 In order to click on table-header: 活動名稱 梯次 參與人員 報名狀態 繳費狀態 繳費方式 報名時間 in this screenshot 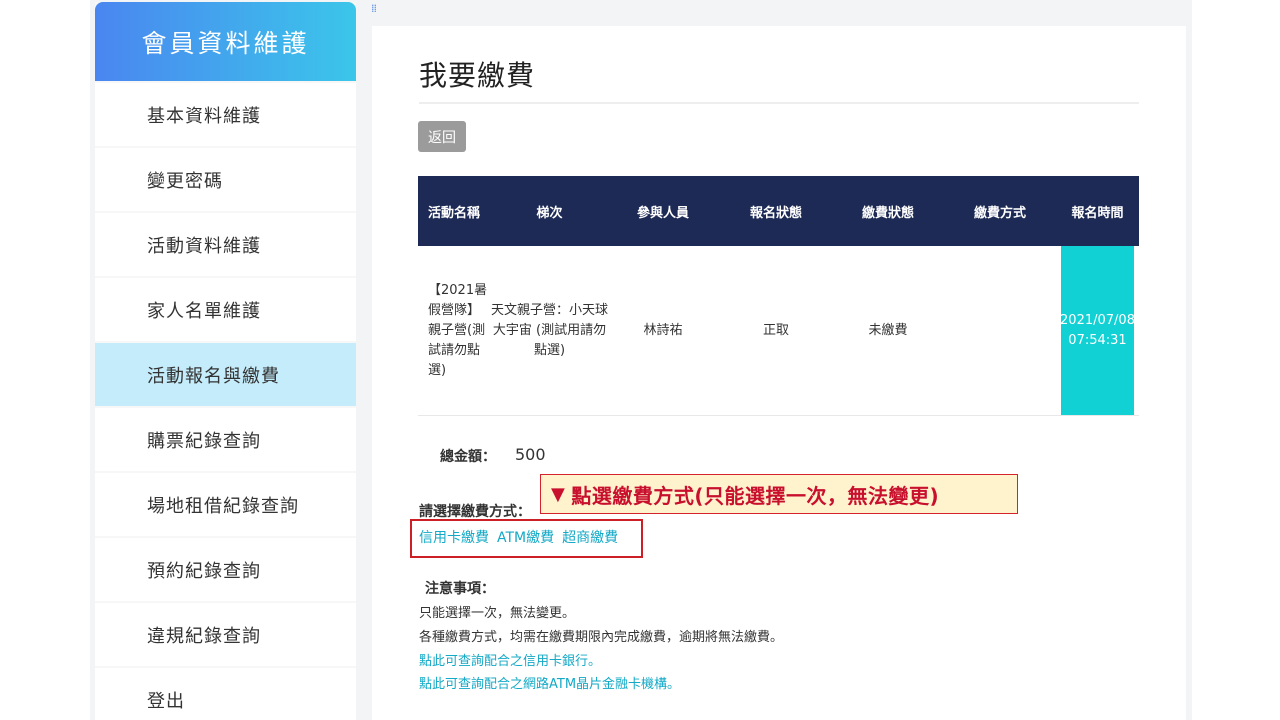, I will do `click(778, 211)`.